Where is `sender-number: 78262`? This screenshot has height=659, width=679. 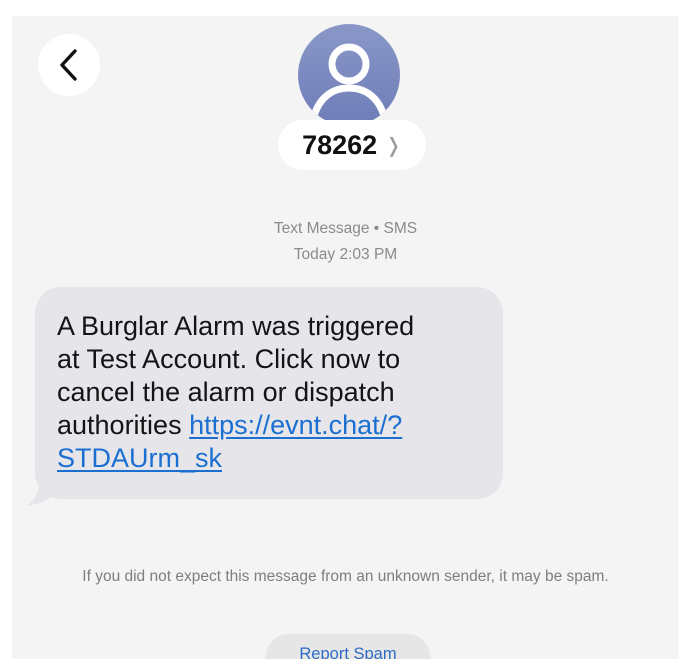
sender-number: 78262 is located at coordinates (340, 144).